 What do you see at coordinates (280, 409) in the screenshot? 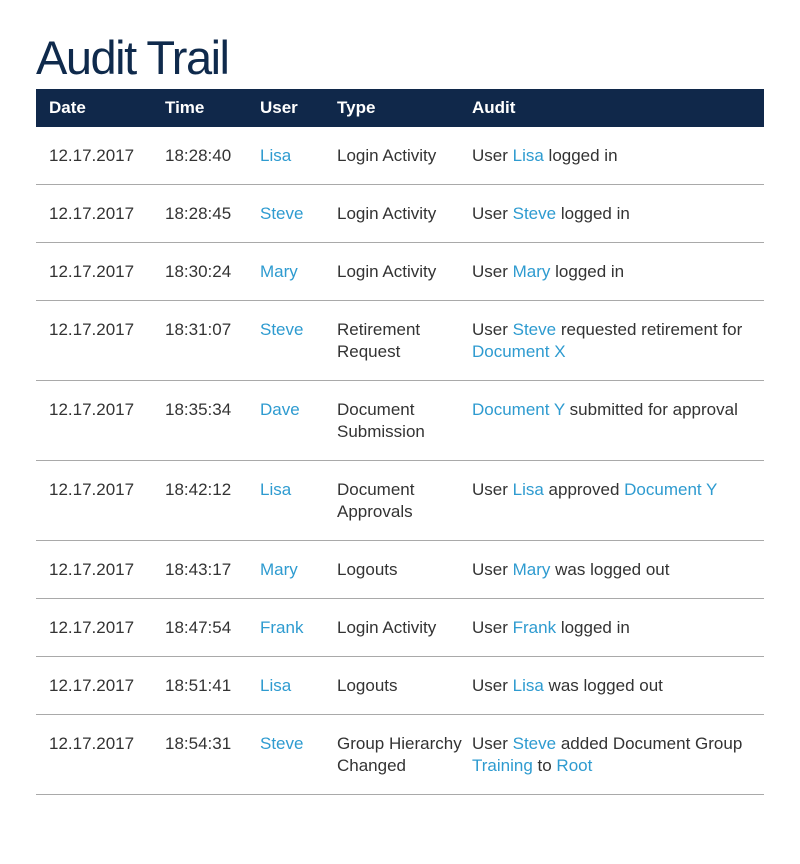
I see `user-link: Dave` at bounding box center [280, 409].